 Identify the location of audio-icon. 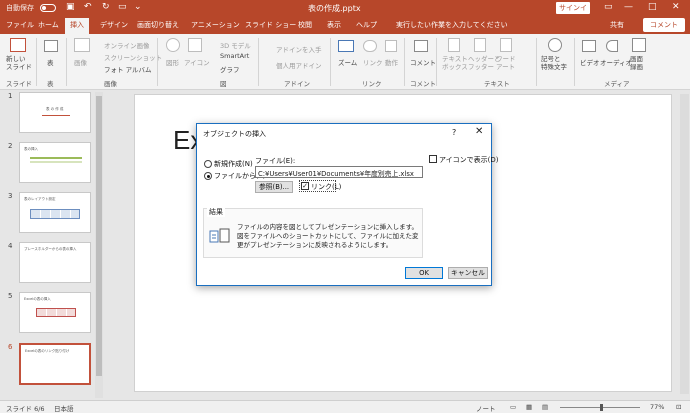
(612, 46).